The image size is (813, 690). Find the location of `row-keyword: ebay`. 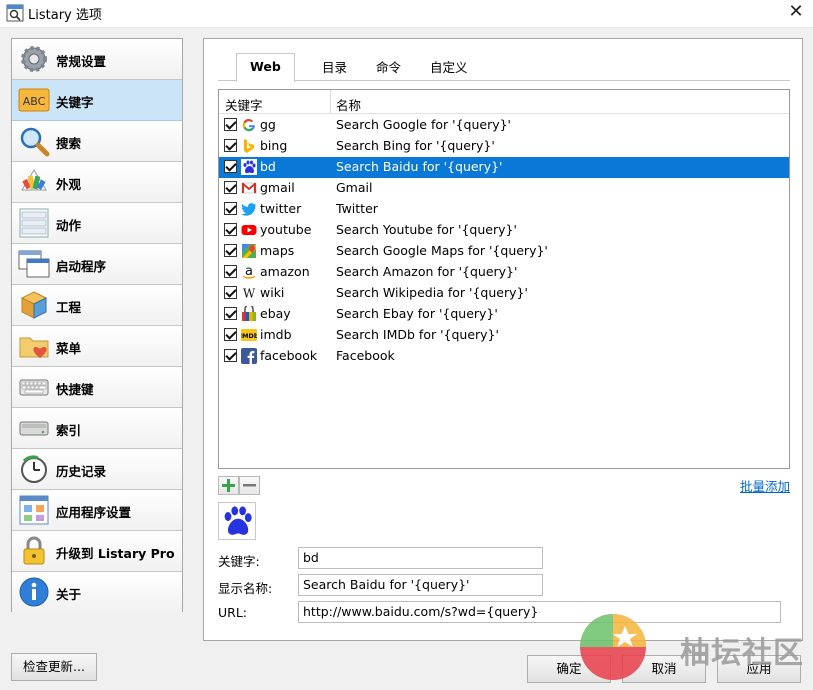

row-keyword: ebay is located at coordinates (275, 313).